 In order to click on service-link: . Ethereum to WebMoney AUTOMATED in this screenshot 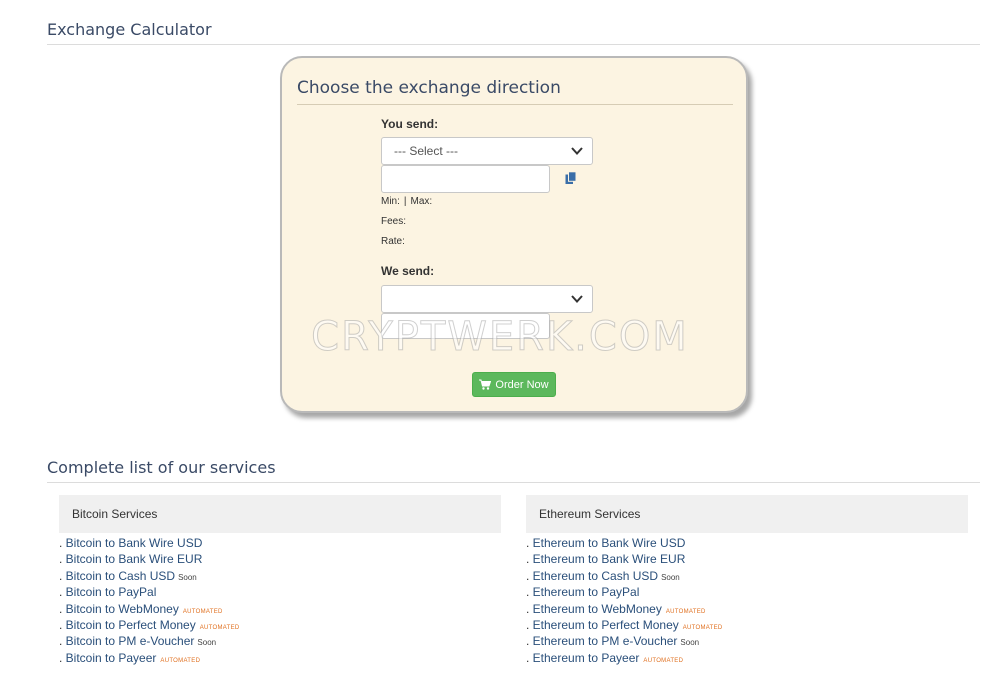, I will do `click(747, 609)`.